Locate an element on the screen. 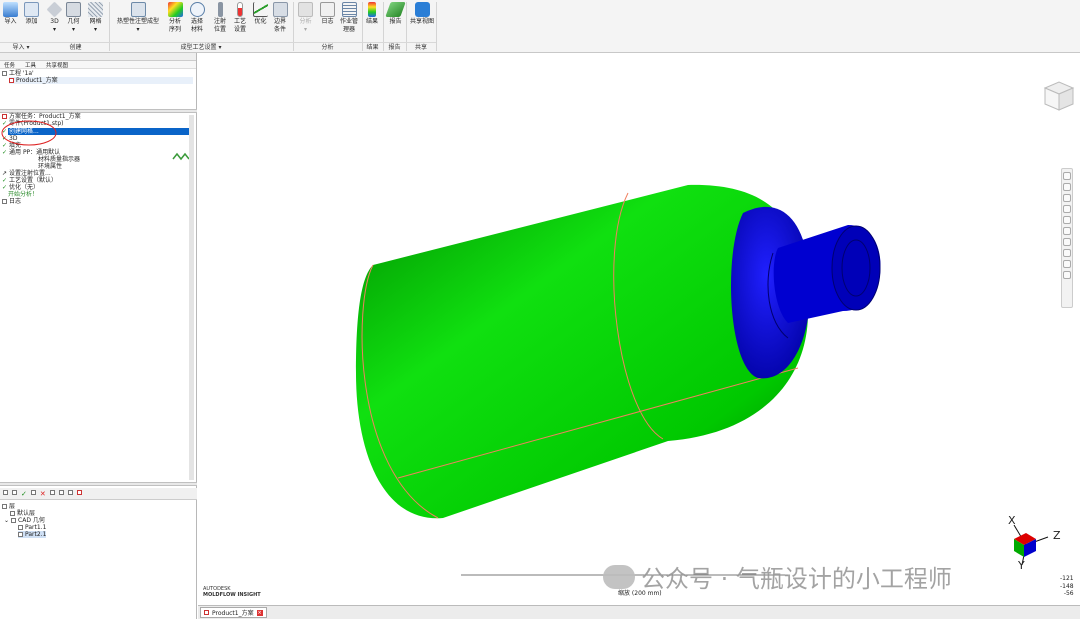 The image size is (1080, 619). cube-icon is located at coordinates (54, 9).